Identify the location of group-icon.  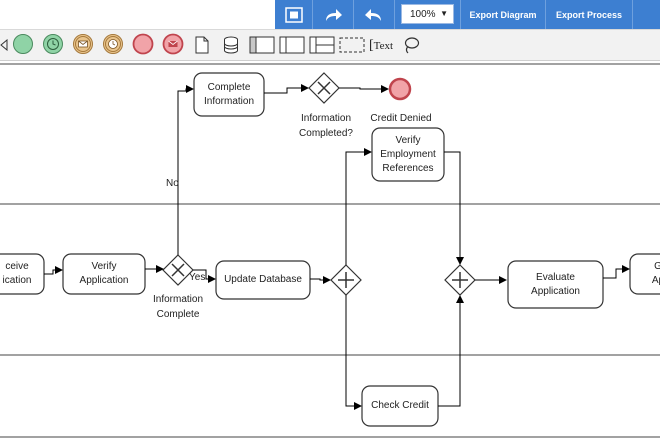
(352, 45).